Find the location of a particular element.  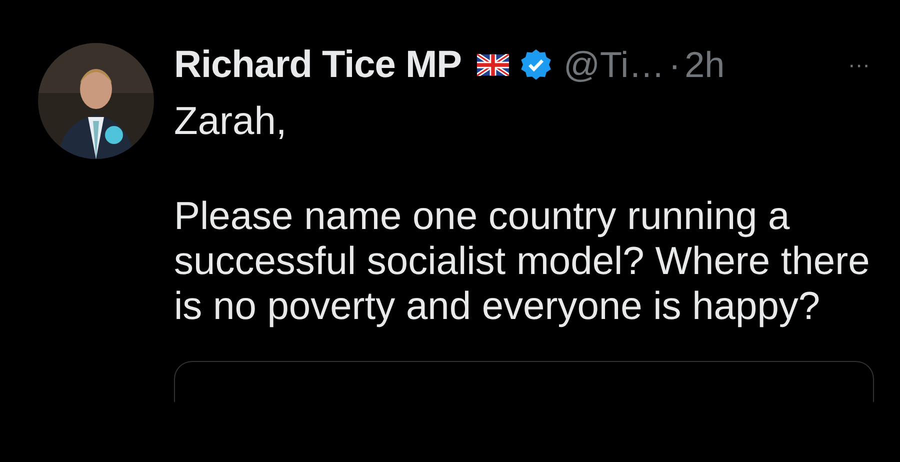

quoted-post-card is located at coordinates (524, 381).